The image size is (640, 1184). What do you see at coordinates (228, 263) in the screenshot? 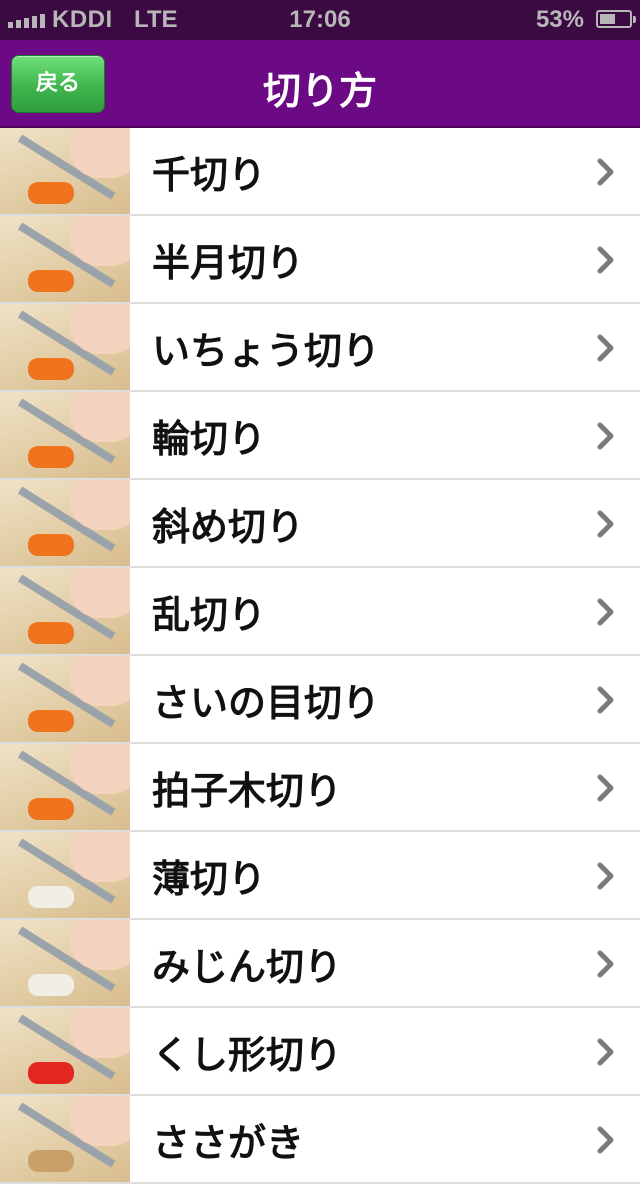
I see `list-item-label: 半月切り` at bounding box center [228, 263].